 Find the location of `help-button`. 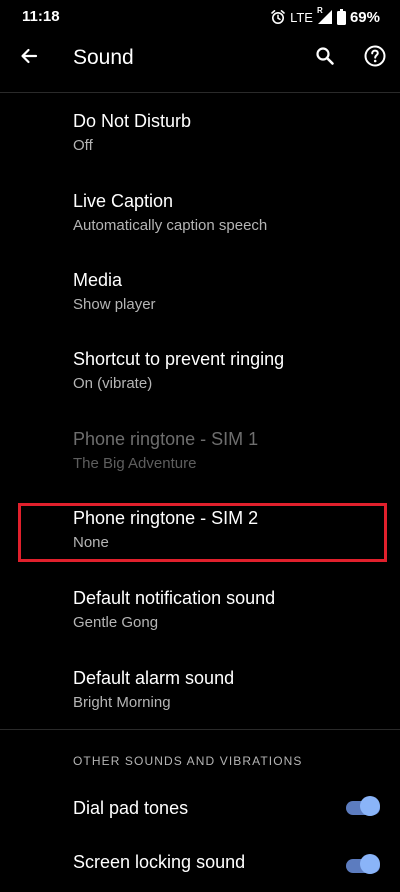

help-button is located at coordinates (375, 58).